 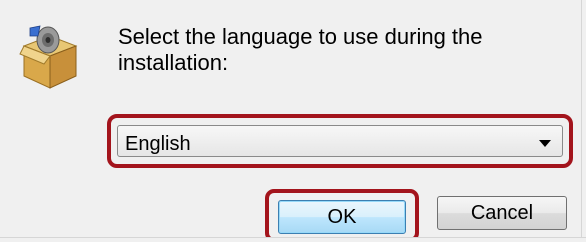 What do you see at coordinates (293, 239) in the screenshot?
I see `window-edge-bottom` at bounding box center [293, 239].